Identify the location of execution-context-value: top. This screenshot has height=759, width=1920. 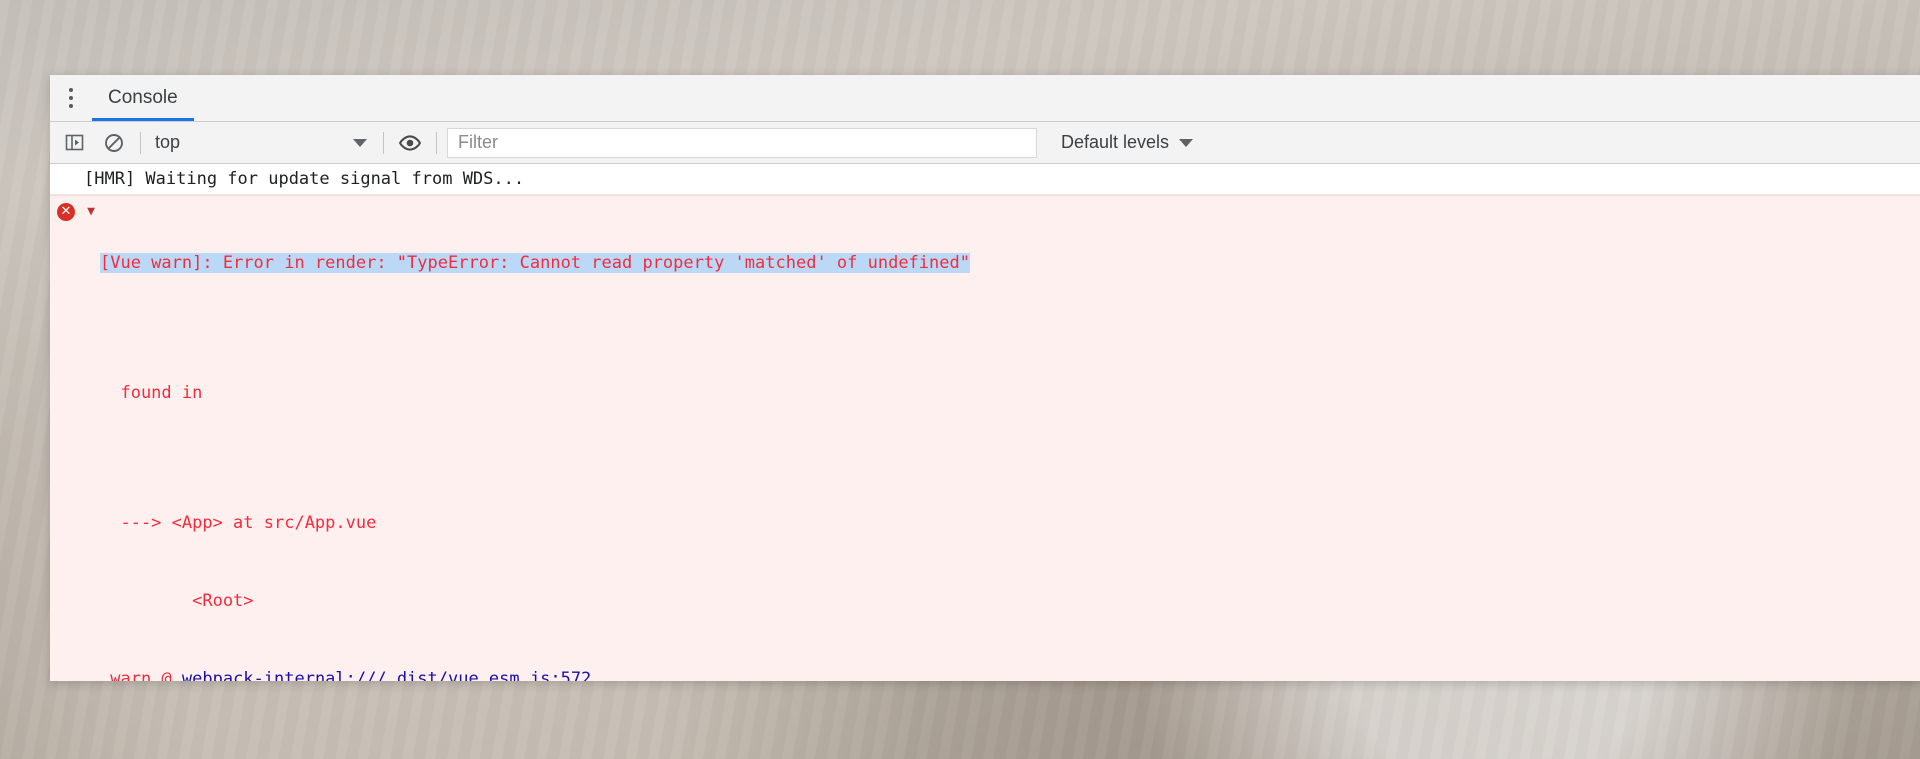
(168, 142).